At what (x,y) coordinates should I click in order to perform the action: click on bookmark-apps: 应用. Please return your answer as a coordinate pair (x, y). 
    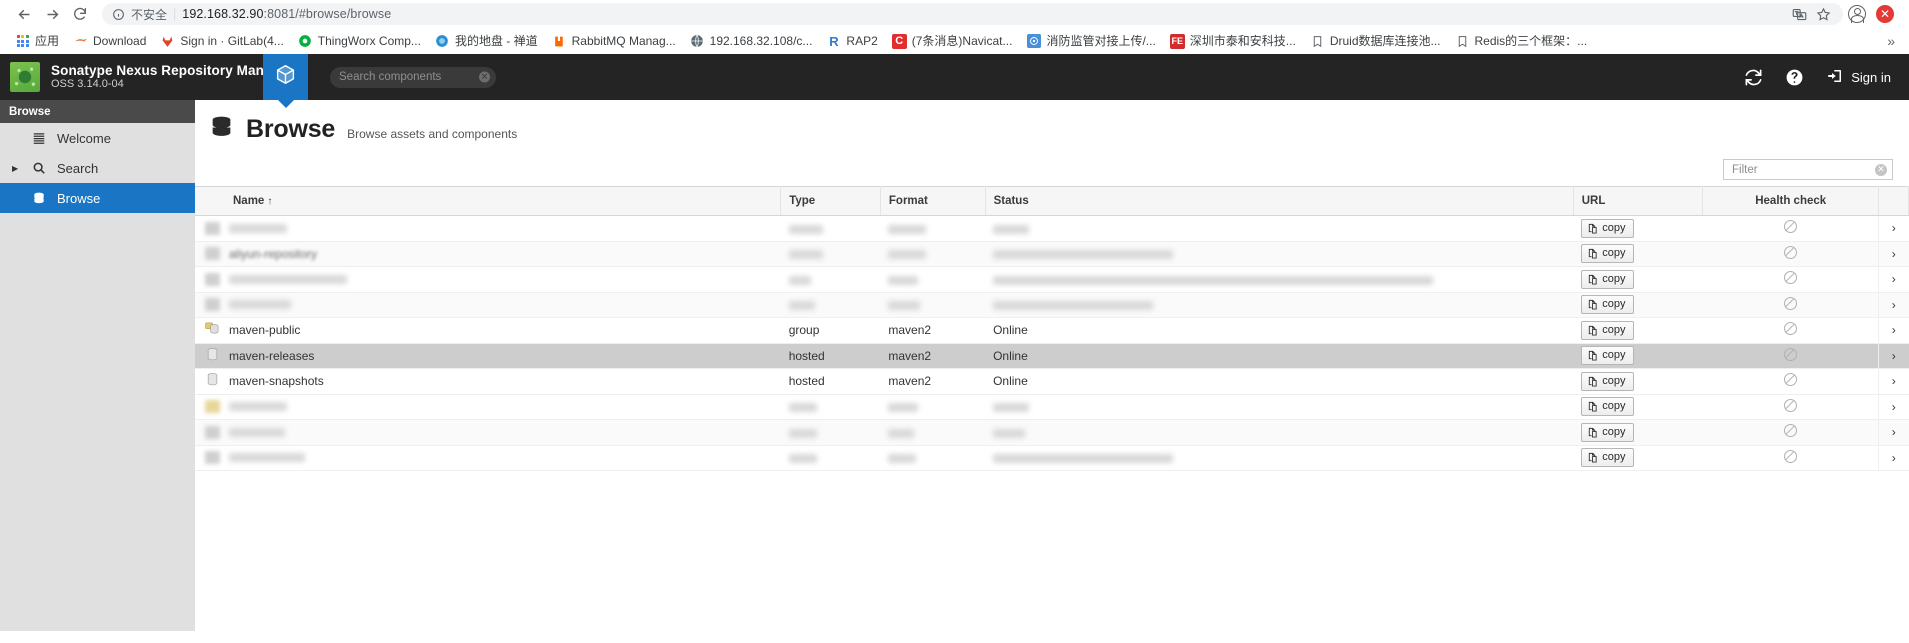
    Looking at the image, I should click on (37, 41).